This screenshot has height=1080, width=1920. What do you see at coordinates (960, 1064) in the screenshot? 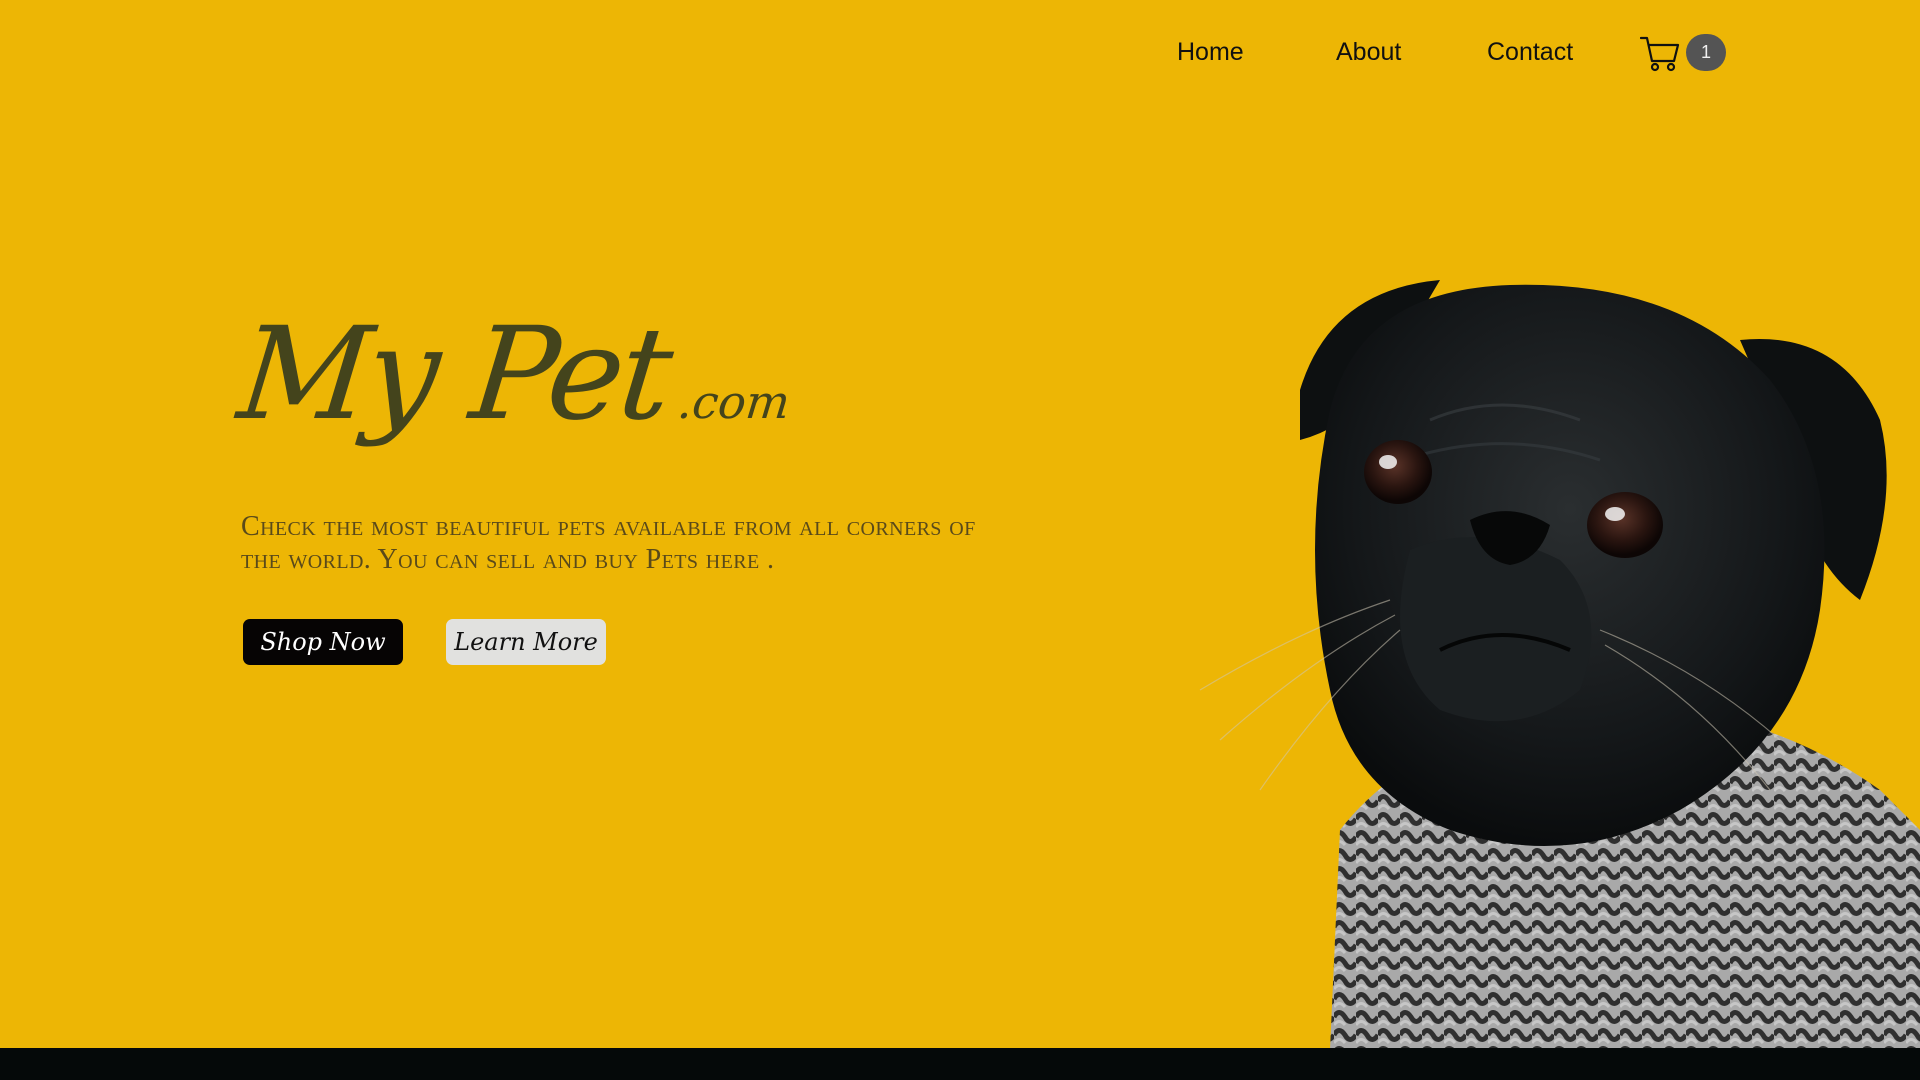
I see `footer-bar` at bounding box center [960, 1064].